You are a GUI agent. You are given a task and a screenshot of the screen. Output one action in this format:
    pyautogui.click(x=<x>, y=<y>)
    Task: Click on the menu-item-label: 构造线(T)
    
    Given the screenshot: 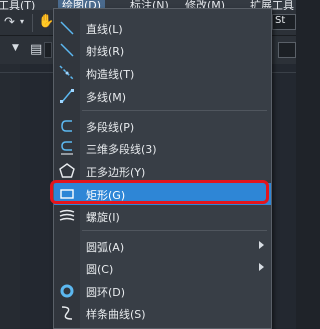 What is the action you would take?
    pyautogui.click(x=110, y=74)
    